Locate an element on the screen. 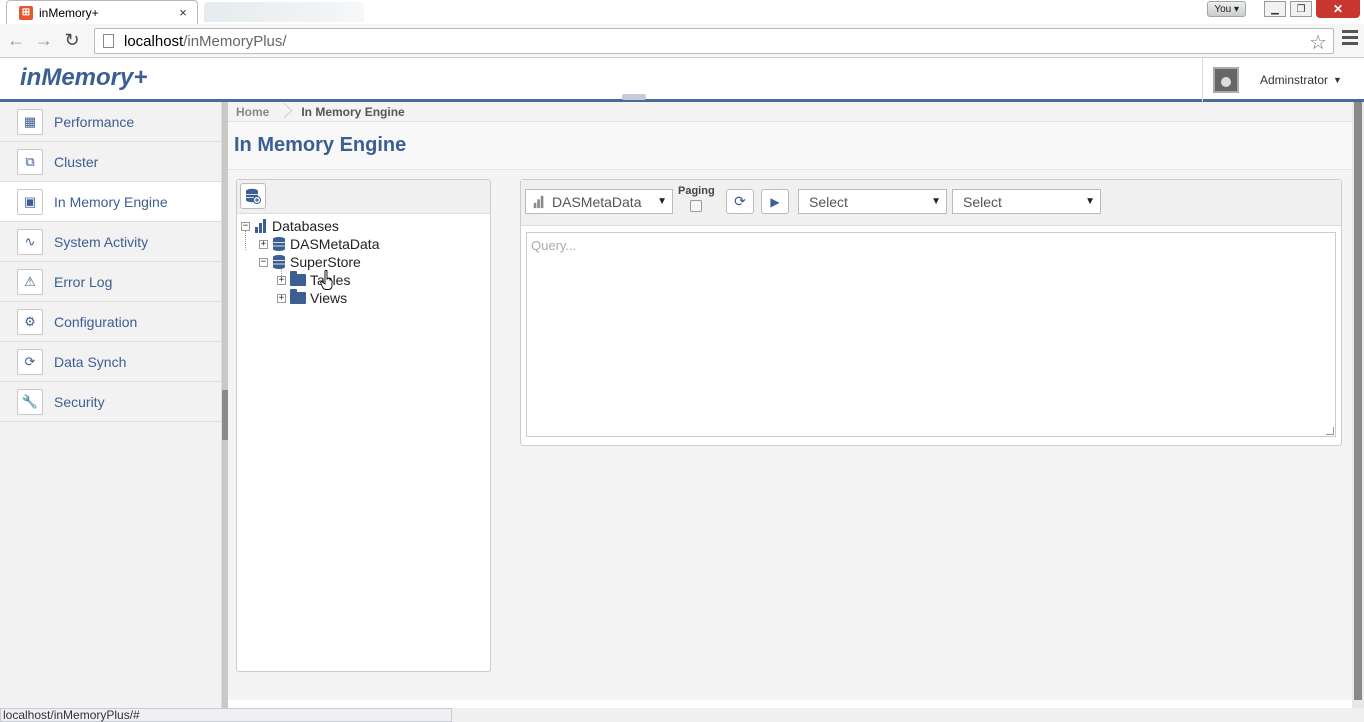 This screenshot has height=722, width=1364. add-database-button is located at coordinates (253, 196).